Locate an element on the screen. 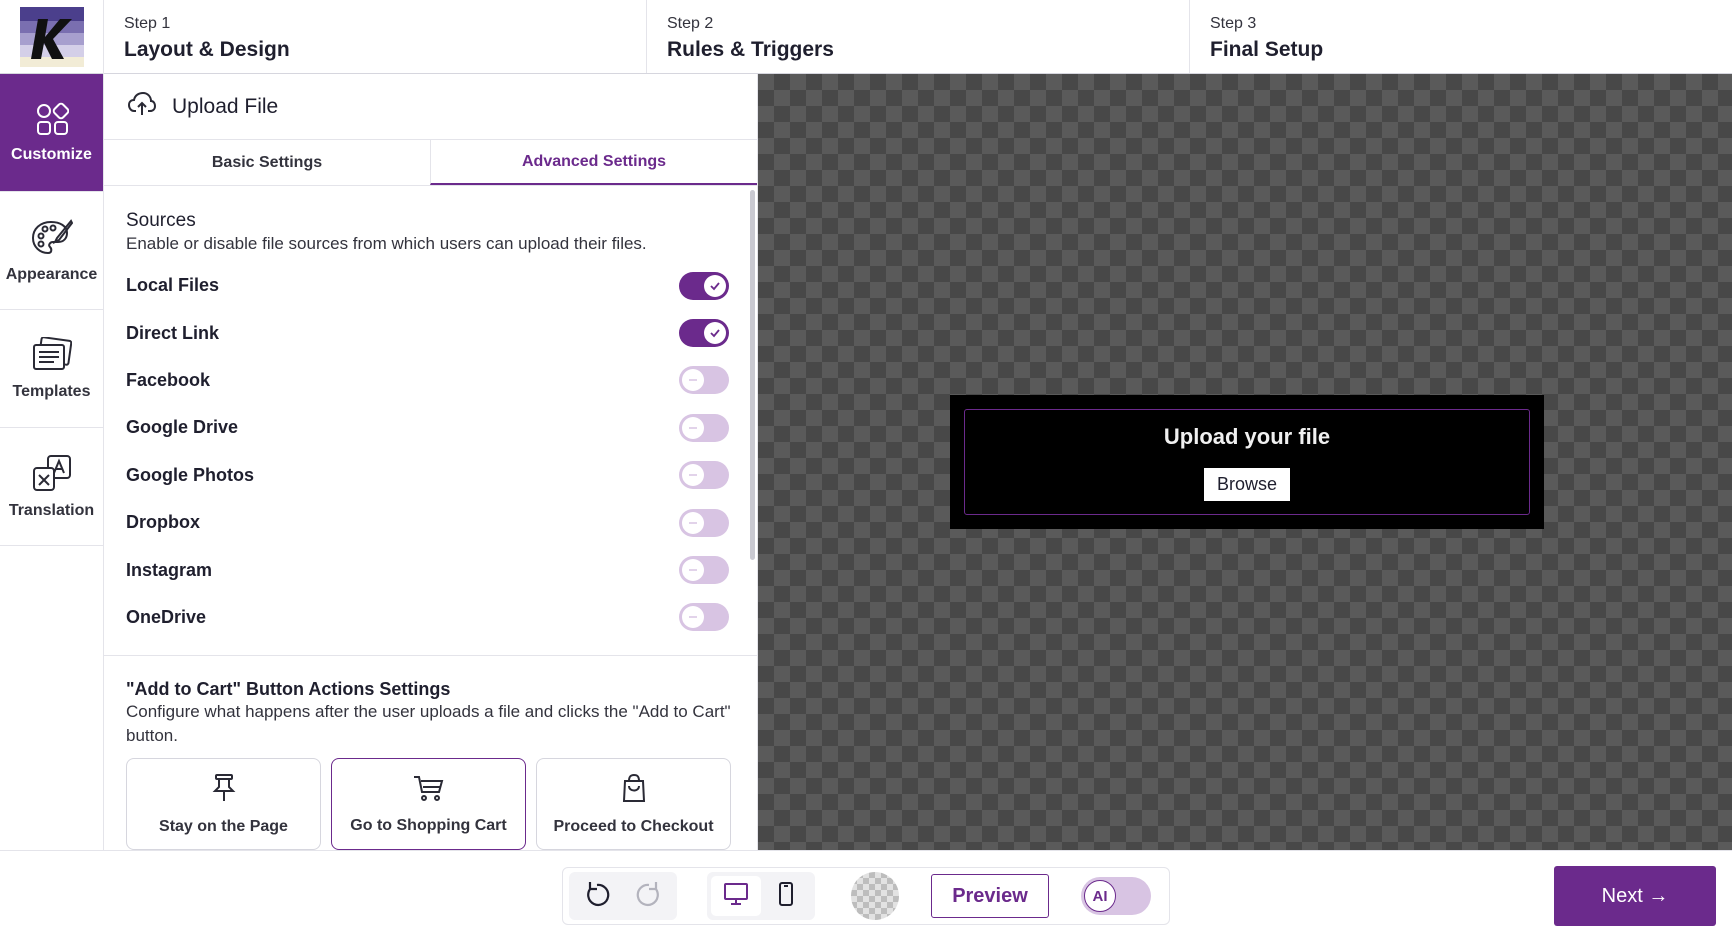 The height and width of the screenshot is (936, 1732). cart-actions-title: "Add to Cart" Button Actions Settings is located at coordinates (288, 689).